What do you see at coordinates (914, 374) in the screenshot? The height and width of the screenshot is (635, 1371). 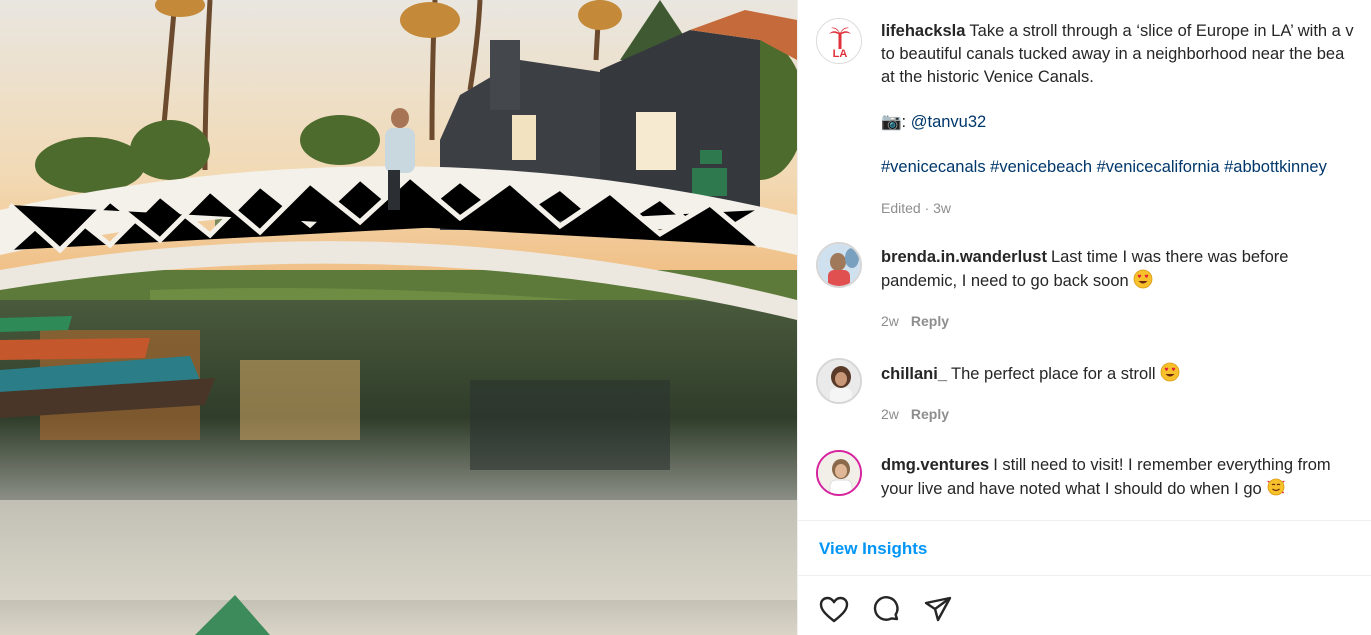 I see `comment-username: chillani_` at bounding box center [914, 374].